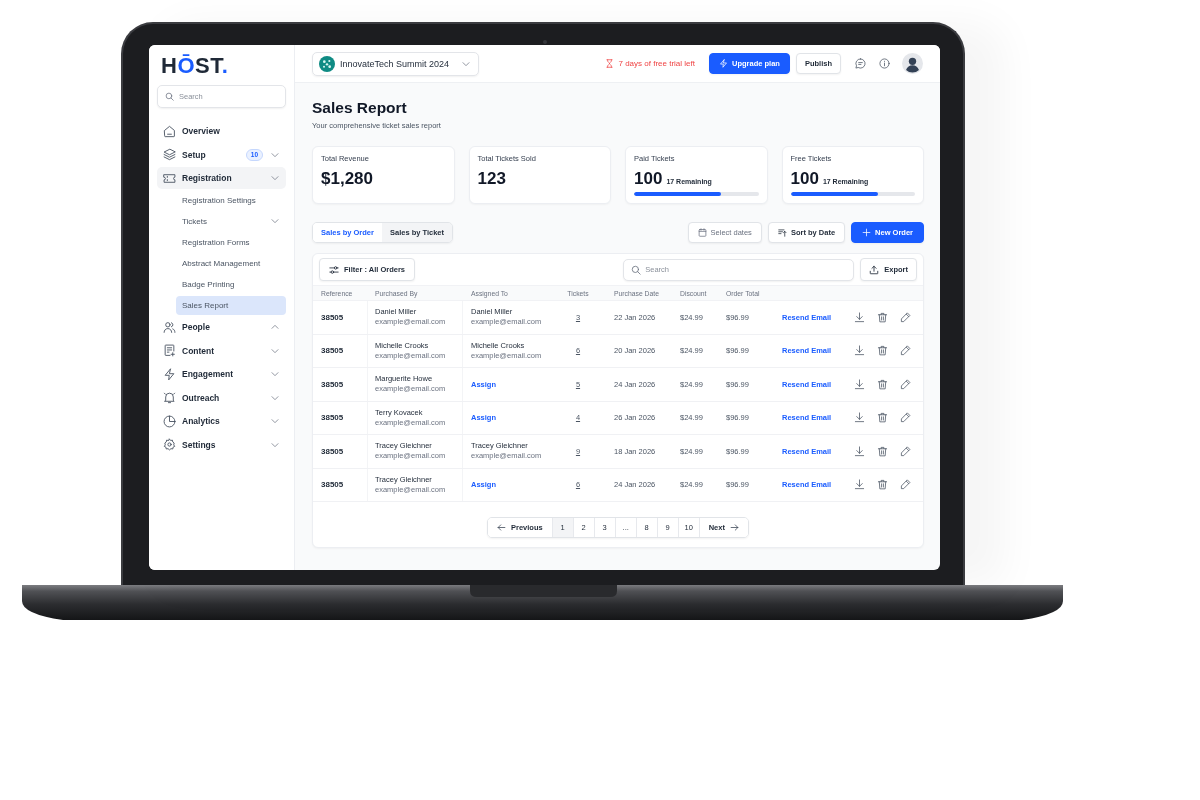 This screenshot has width=1200, height=800. What do you see at coordinates (782, 232) in the screenshot?
I see `sort-icon` at bounding box center [782, 232].